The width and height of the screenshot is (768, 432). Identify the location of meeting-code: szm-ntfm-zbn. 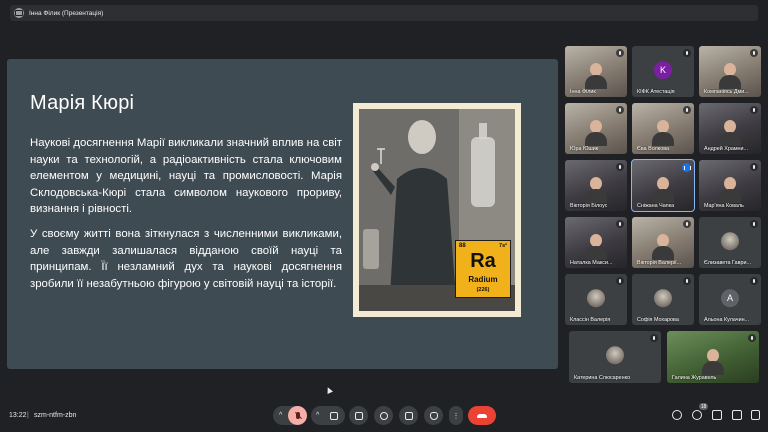
(55, 415).